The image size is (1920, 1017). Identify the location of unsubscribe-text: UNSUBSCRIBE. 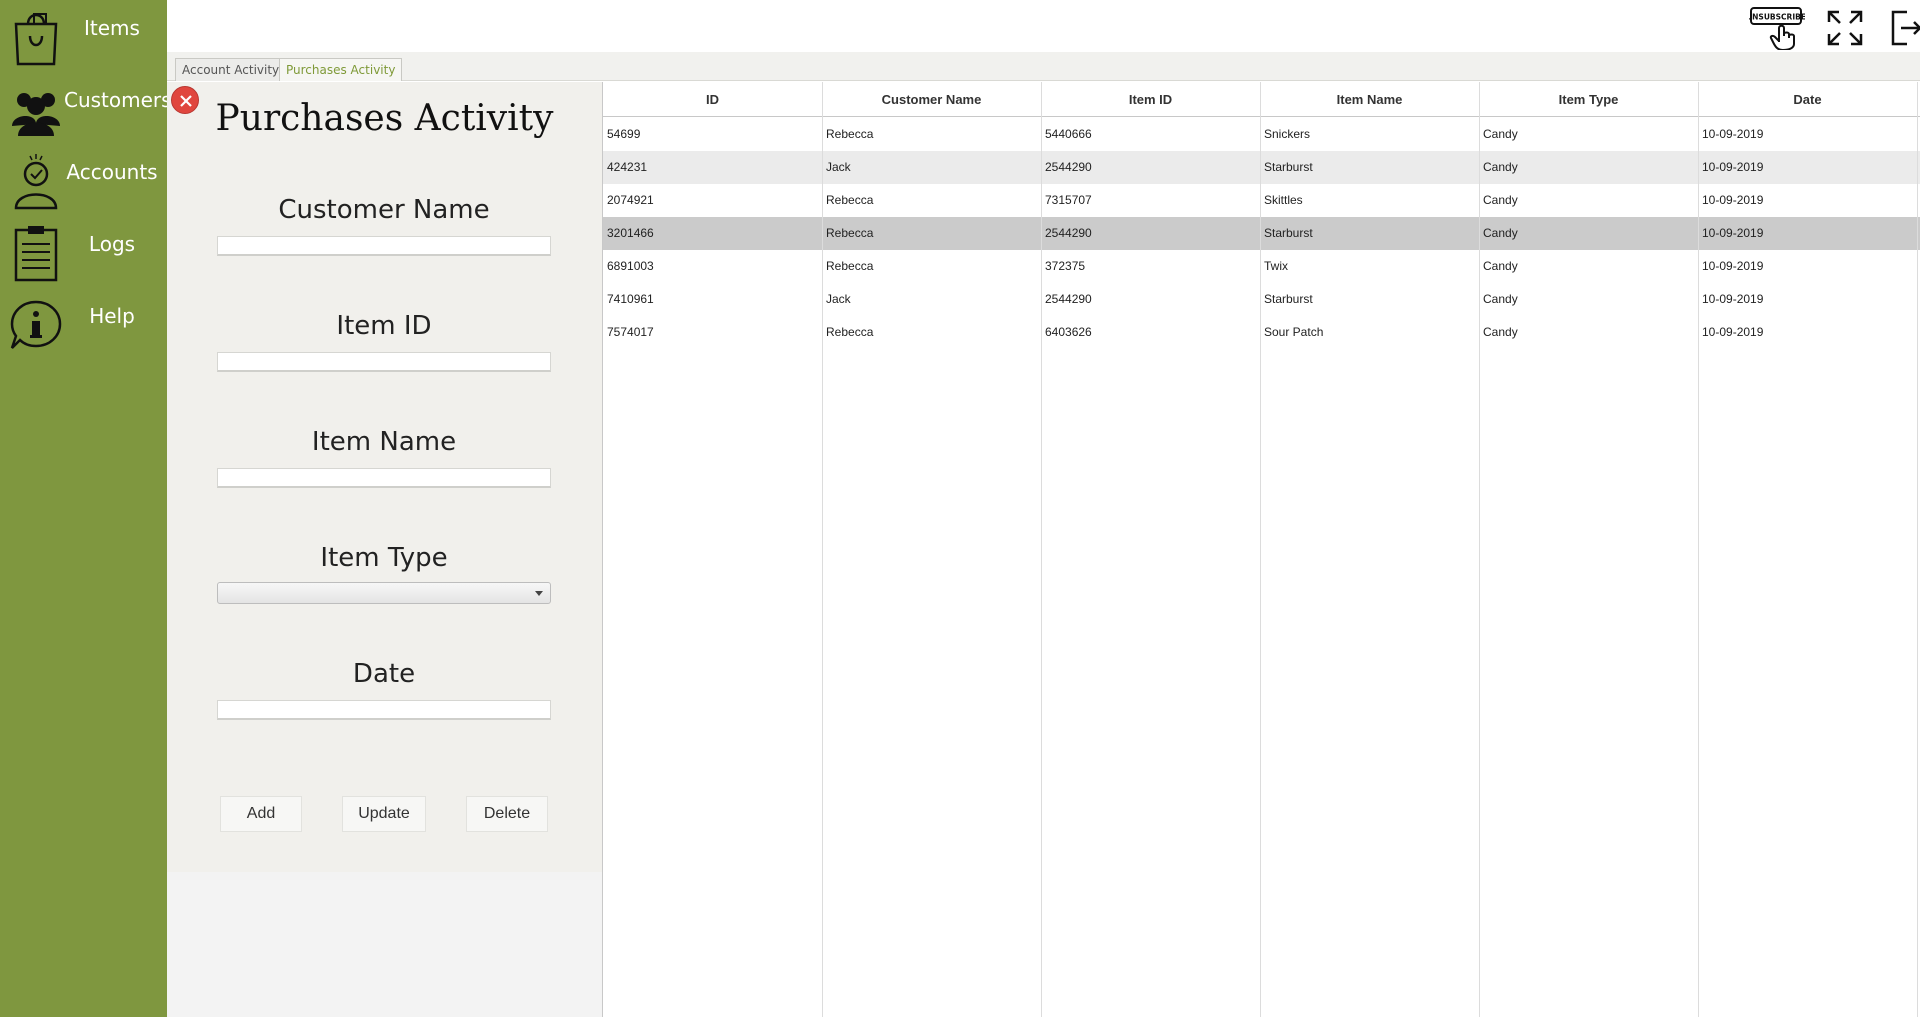
(1777, 17).